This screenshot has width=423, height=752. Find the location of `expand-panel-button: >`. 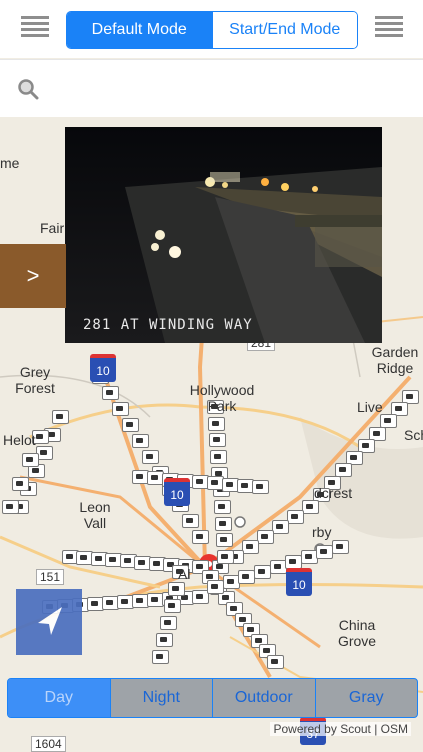

expand-panel-button: > is located at coordinates (33, 276).